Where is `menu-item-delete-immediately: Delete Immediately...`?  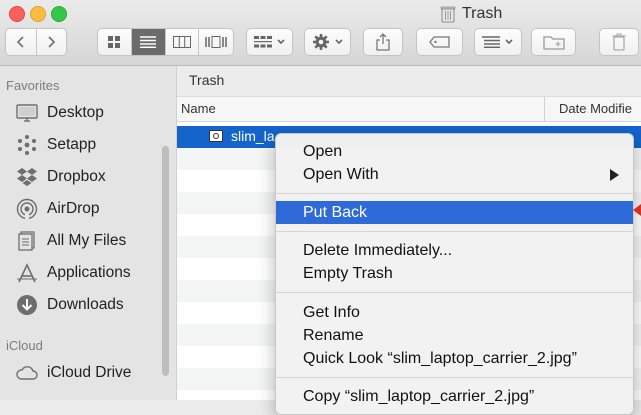 menu-item-delete-immediately: Delete Immediately... is located at coordinates (454, 250).